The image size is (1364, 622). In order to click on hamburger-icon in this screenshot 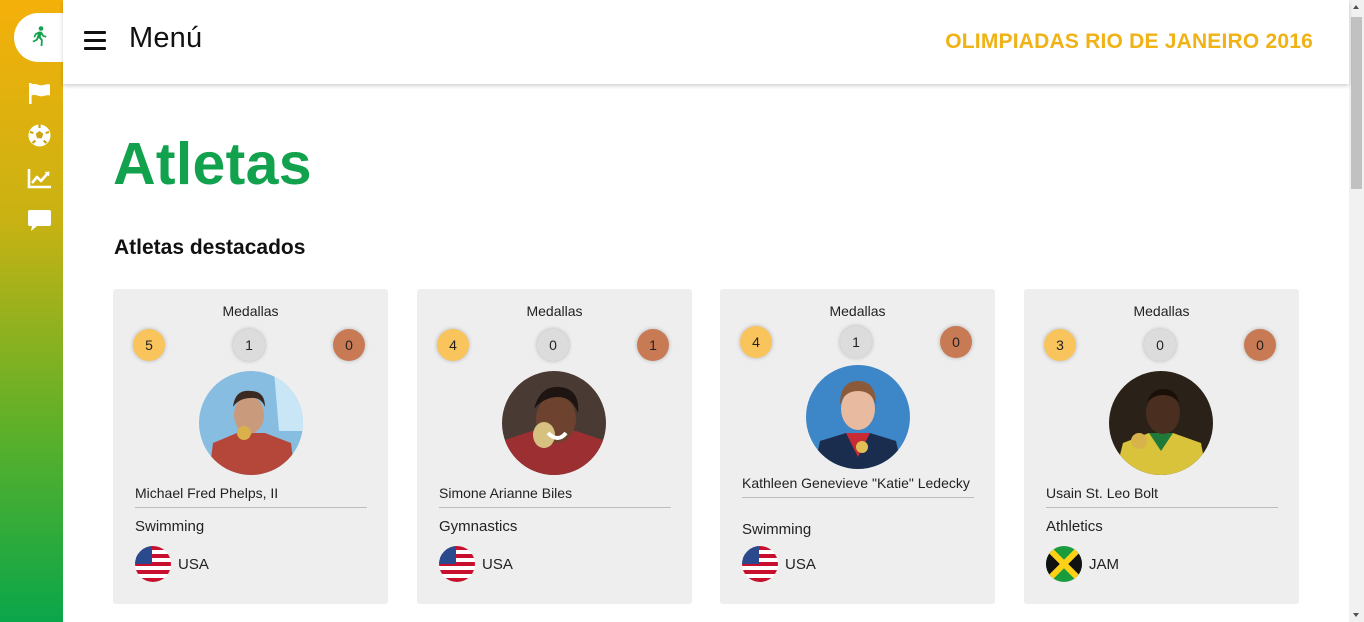, I will do `click(95, 32)`.